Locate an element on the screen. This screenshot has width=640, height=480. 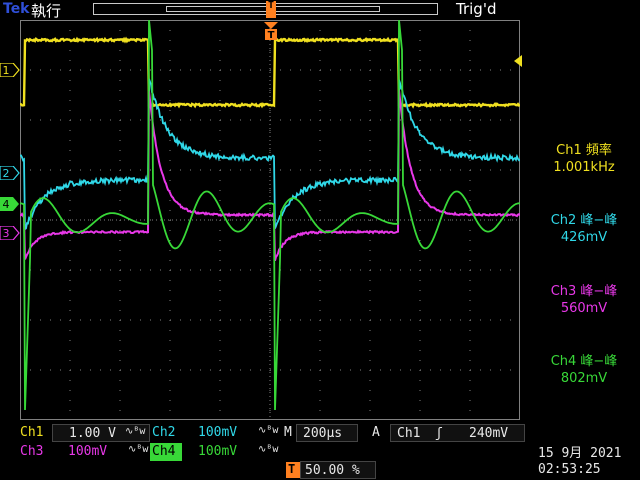
datetime-display: 15 9月 2021 02:53:25 is located at coordinates (579, 462).